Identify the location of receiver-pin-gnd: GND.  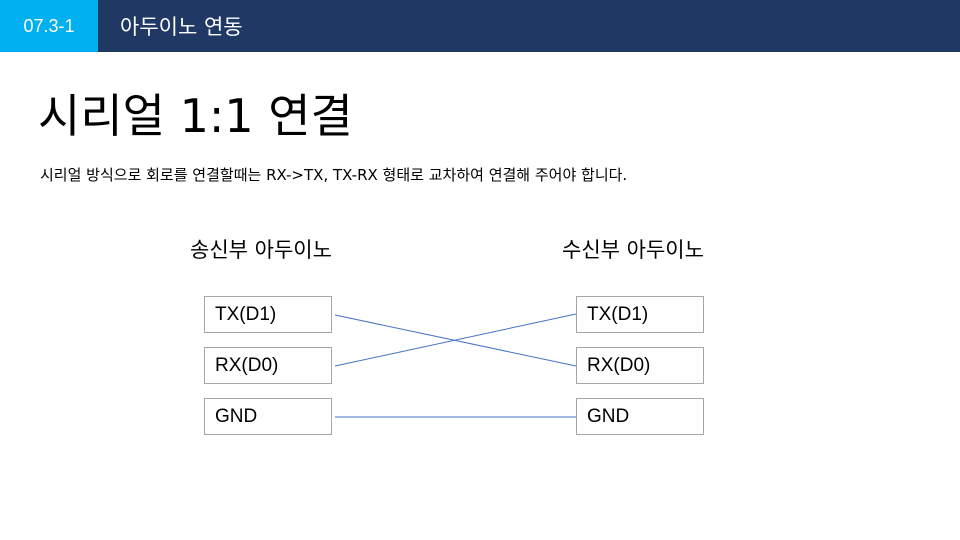
(640, 416).